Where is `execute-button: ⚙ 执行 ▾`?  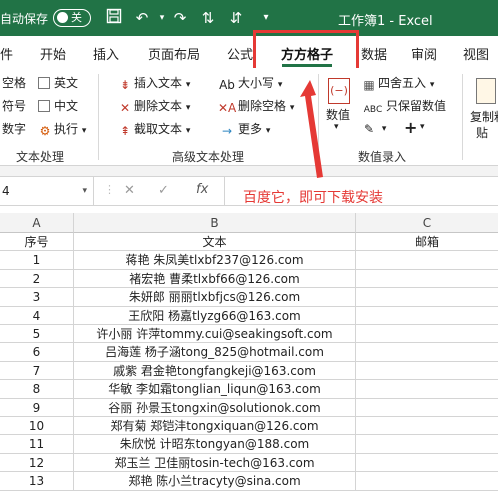
execute-button: ⚙ 执行 ▾ is located at coordinates (62, 129).